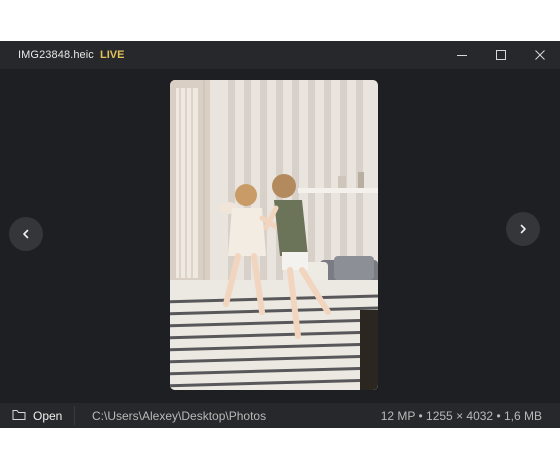 This screenshot has height=470, width=560. What do you see at coordinates (19, 415) in the screenshot?
I see `folder-icon` at bounding box center [19, 415].